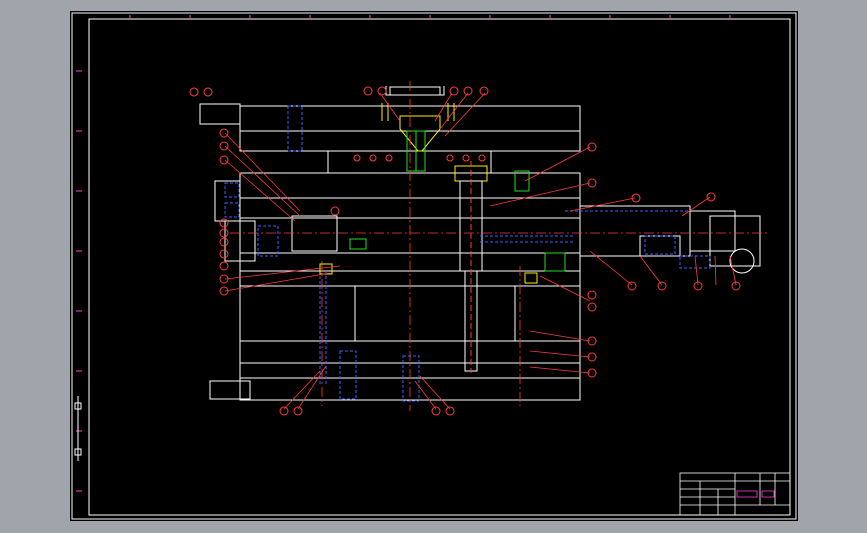 Image resolution: width=867 pixels, height=533 pixels. What do you see at coordinates (314, 233) in the screenshot?
I see `lifter-block` at bounding box center [314, 233].